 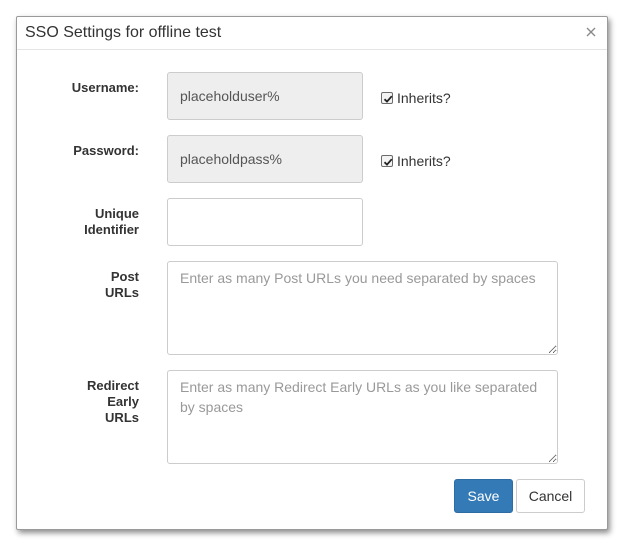 I want to click on post-urls-textarea, so click(x=362, y=308).